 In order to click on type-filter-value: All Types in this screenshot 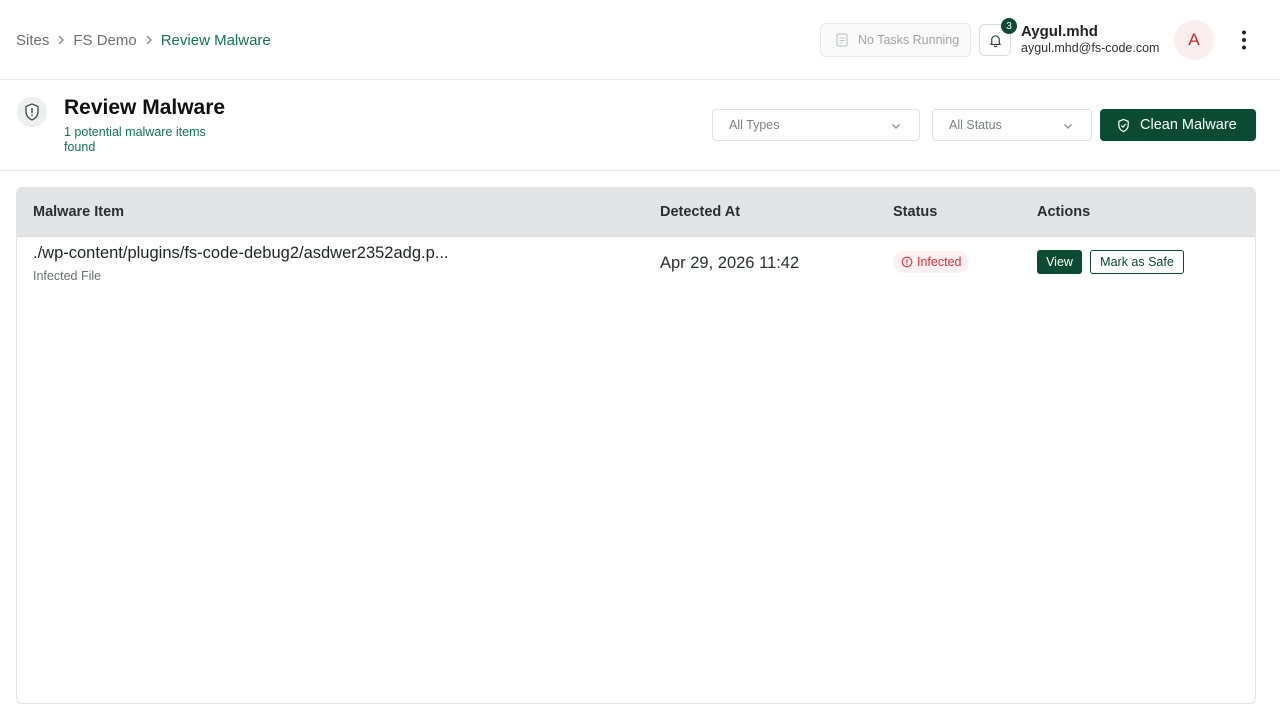, I will do `click(754, 125)`.